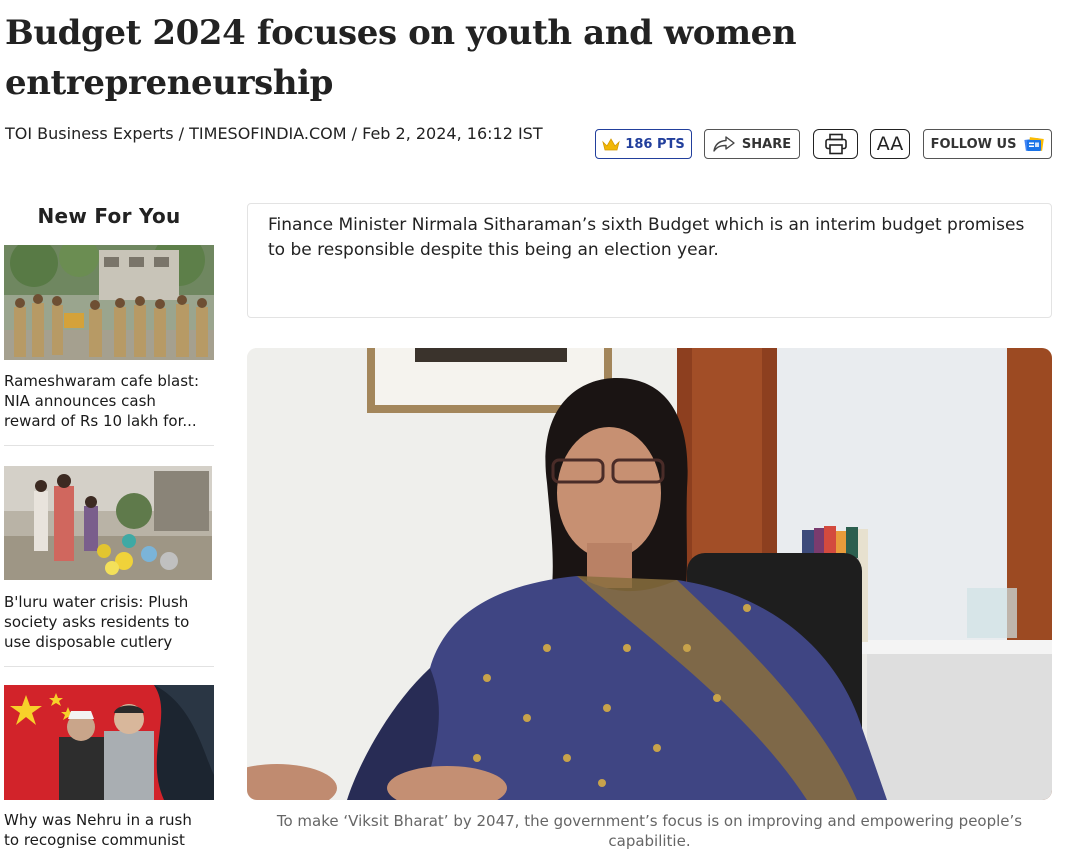 This screenshot has height=850, width=1077. I want to click on follow-label: FOLLOW US, so click(973, 144).